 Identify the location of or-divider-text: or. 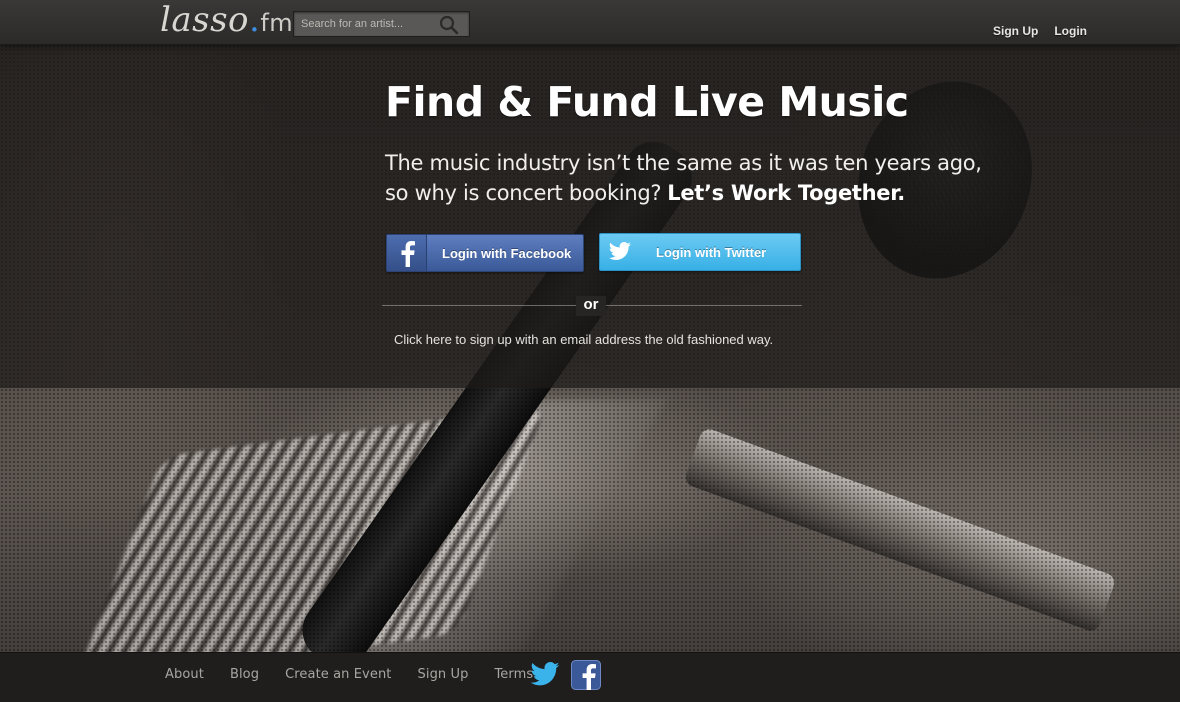
(591, 306).